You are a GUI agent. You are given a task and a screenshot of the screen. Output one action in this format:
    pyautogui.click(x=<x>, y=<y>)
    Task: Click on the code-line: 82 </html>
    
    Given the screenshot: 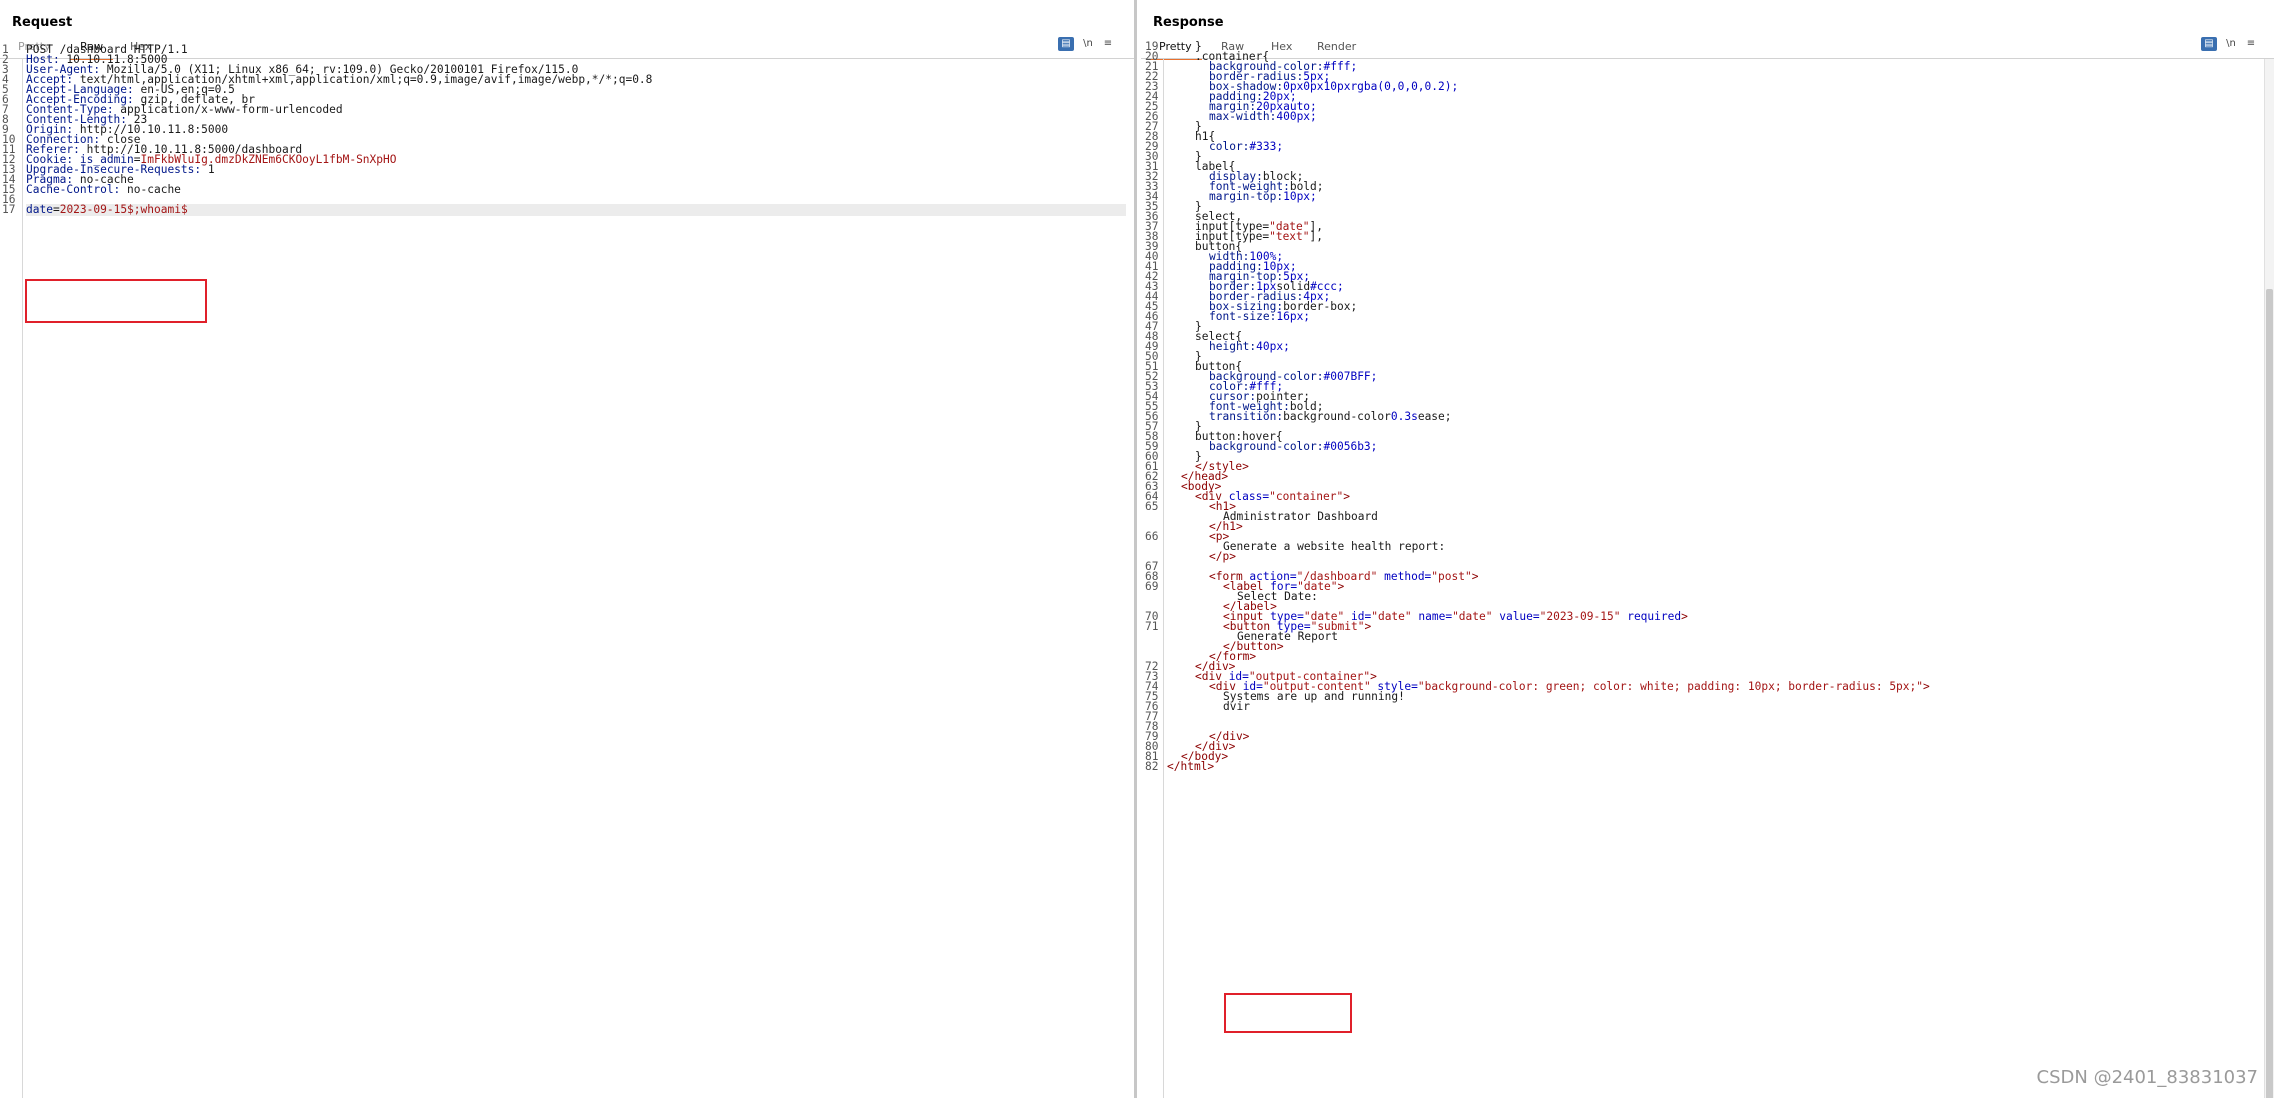 What is the action you would take?
    pyautogui.click(x=1707, y=766)
    